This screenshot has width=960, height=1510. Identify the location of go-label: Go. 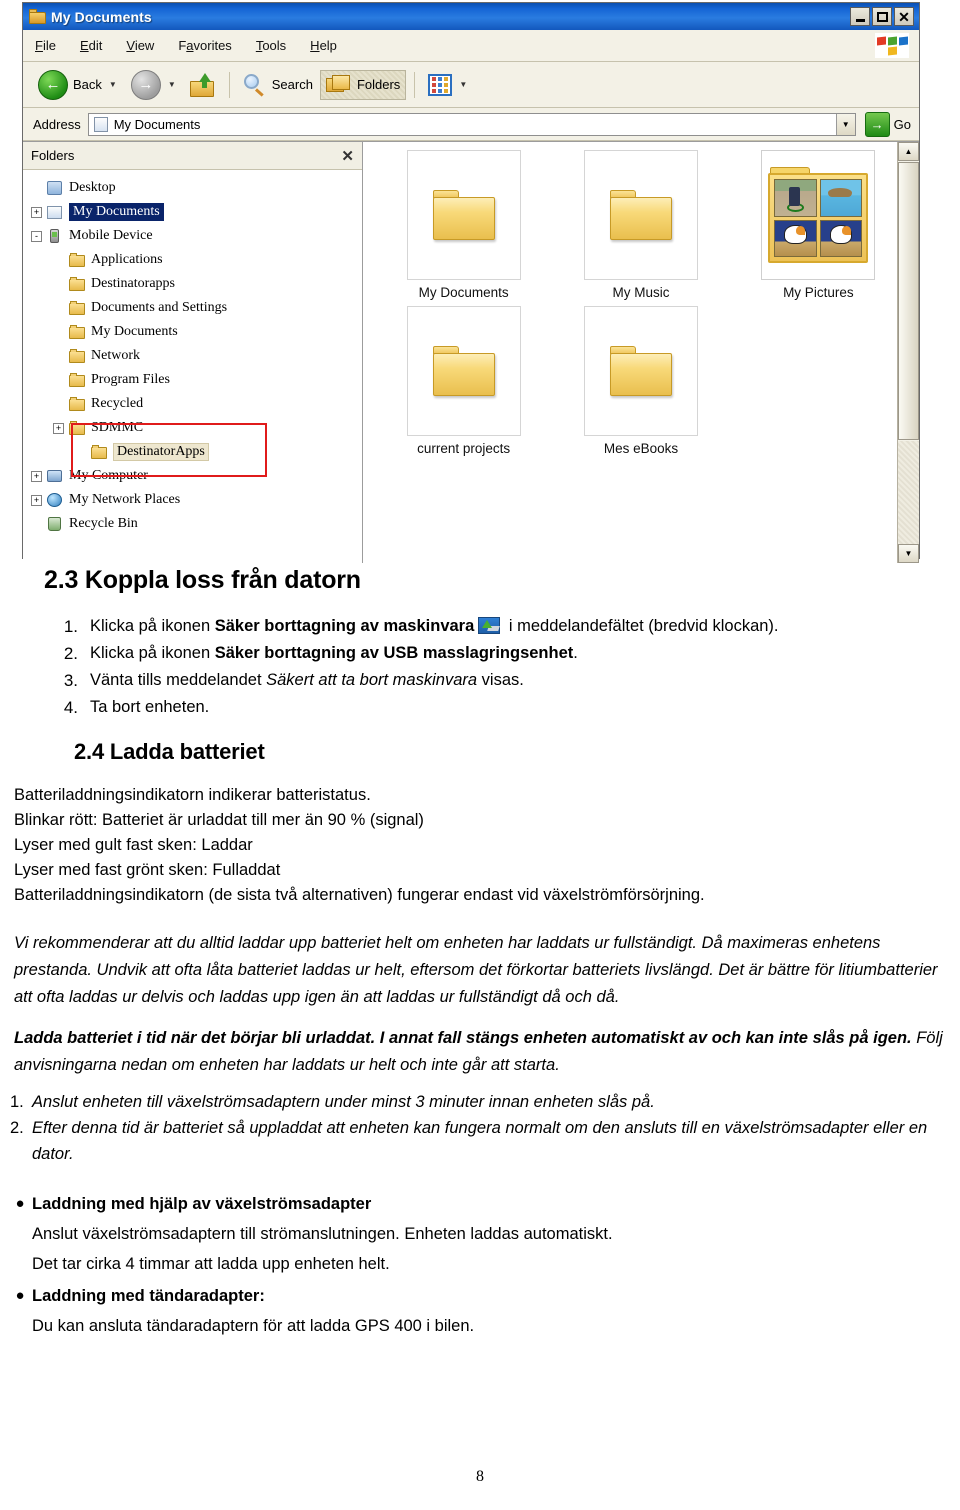
(902, 124).